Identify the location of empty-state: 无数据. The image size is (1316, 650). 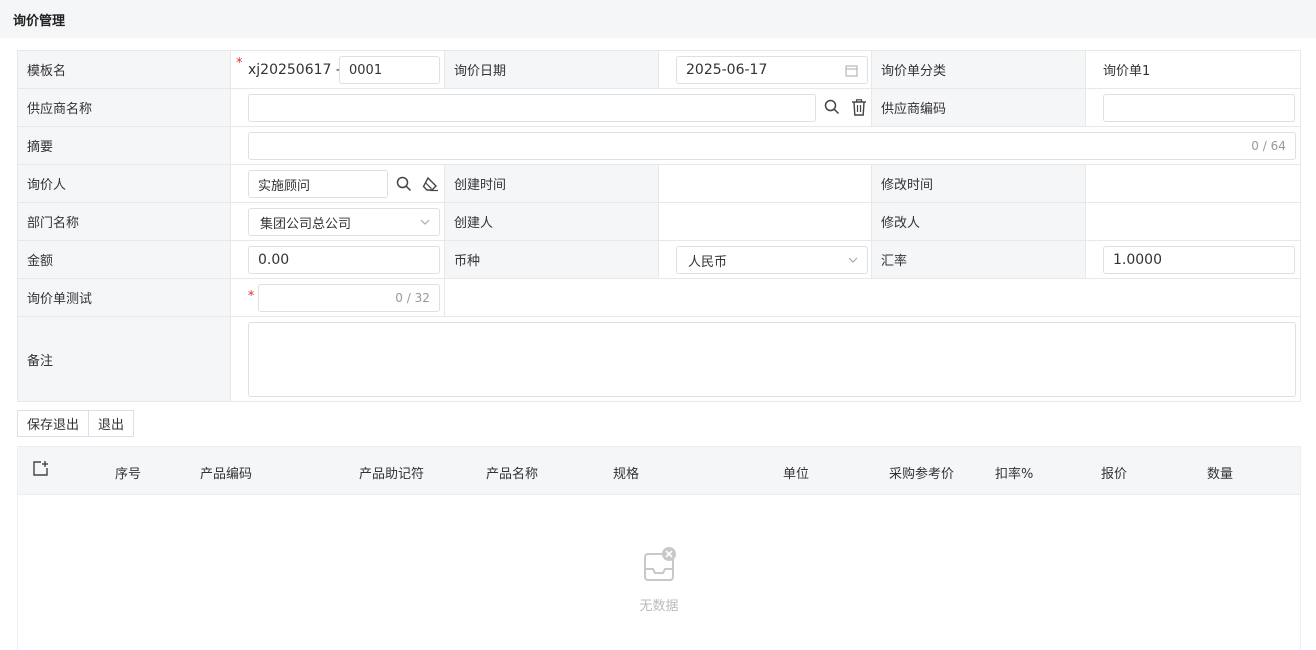
(659, 579).